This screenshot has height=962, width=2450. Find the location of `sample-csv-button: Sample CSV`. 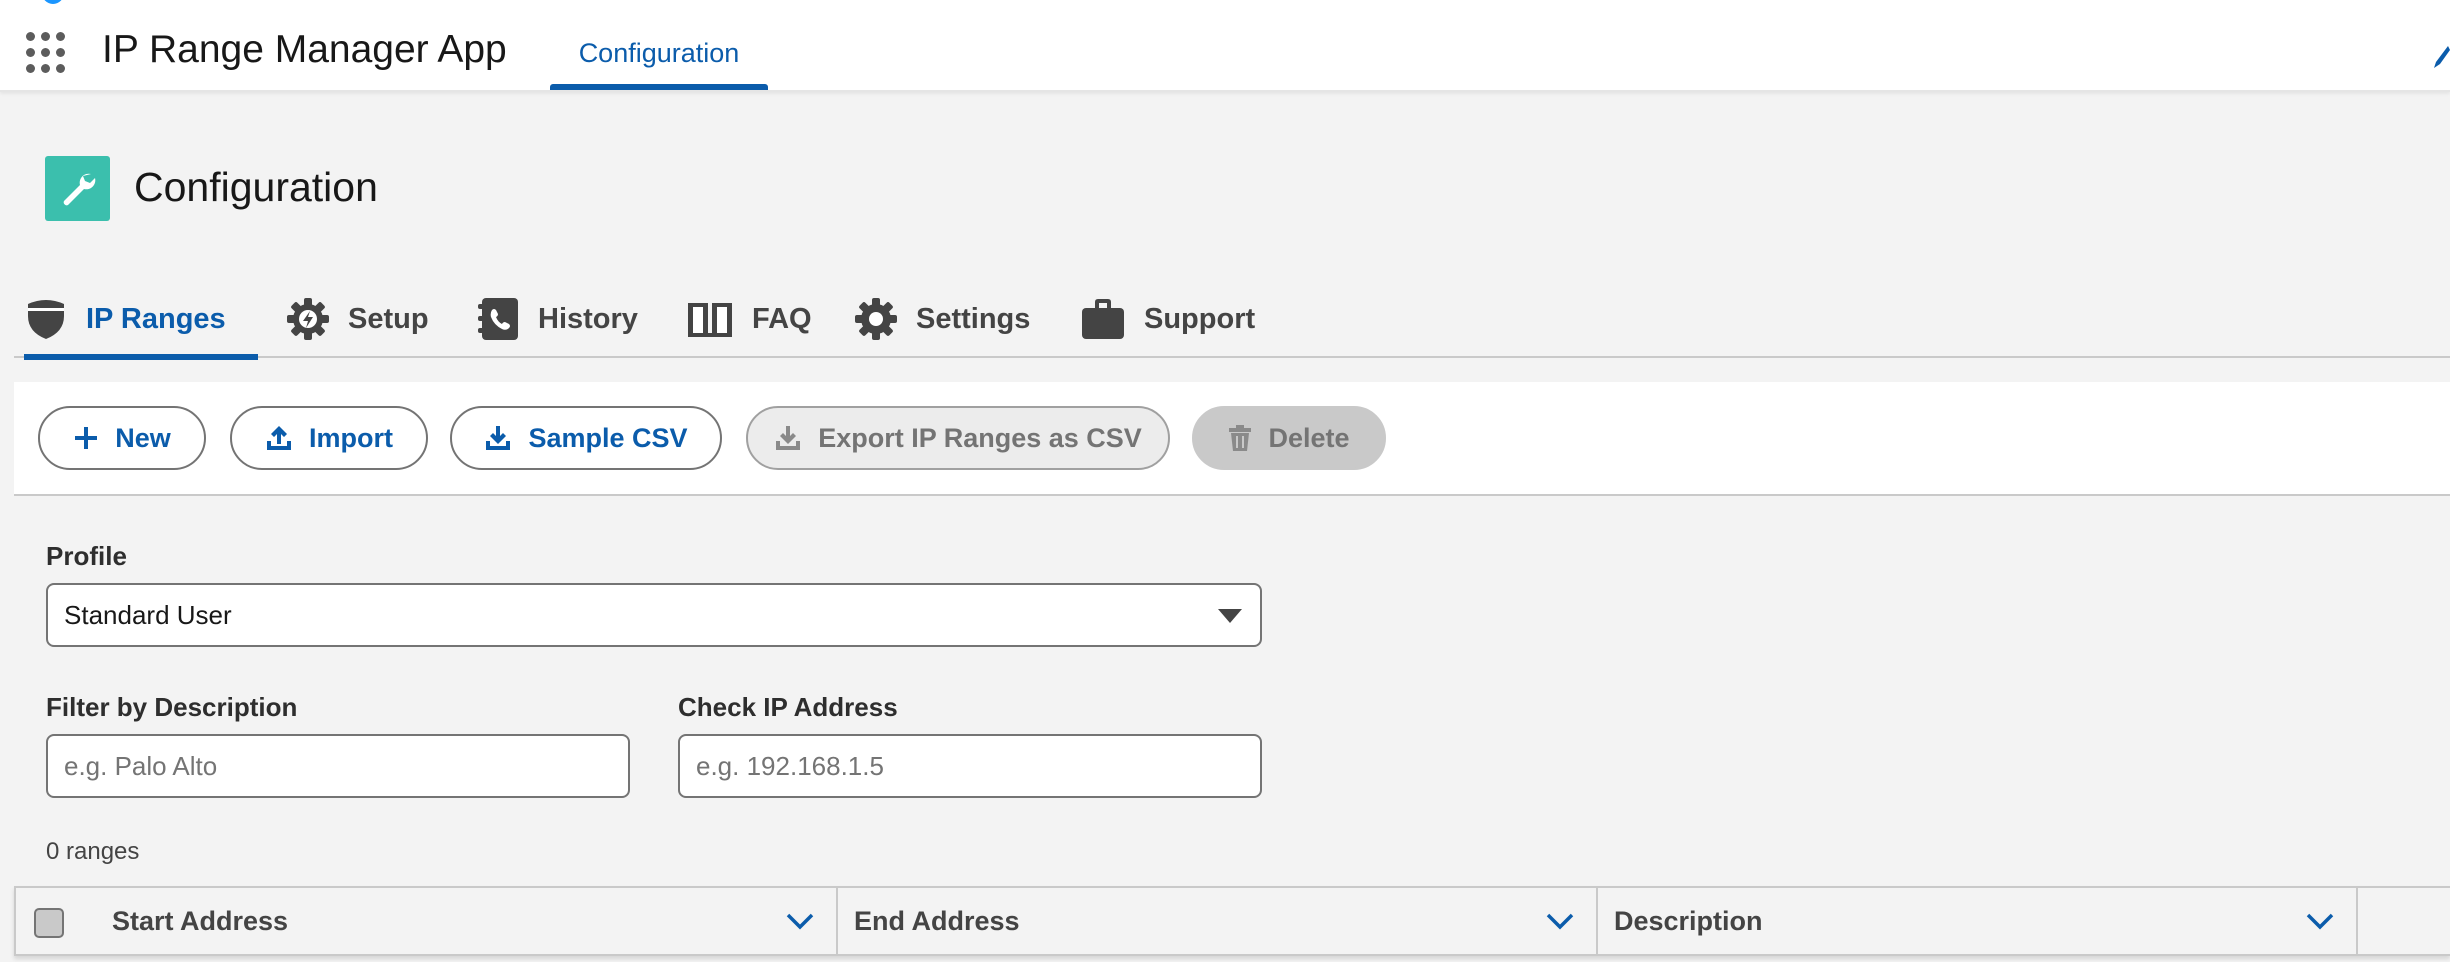

sample-csv-button: Sample CSV is located at coordinates (586, 438).